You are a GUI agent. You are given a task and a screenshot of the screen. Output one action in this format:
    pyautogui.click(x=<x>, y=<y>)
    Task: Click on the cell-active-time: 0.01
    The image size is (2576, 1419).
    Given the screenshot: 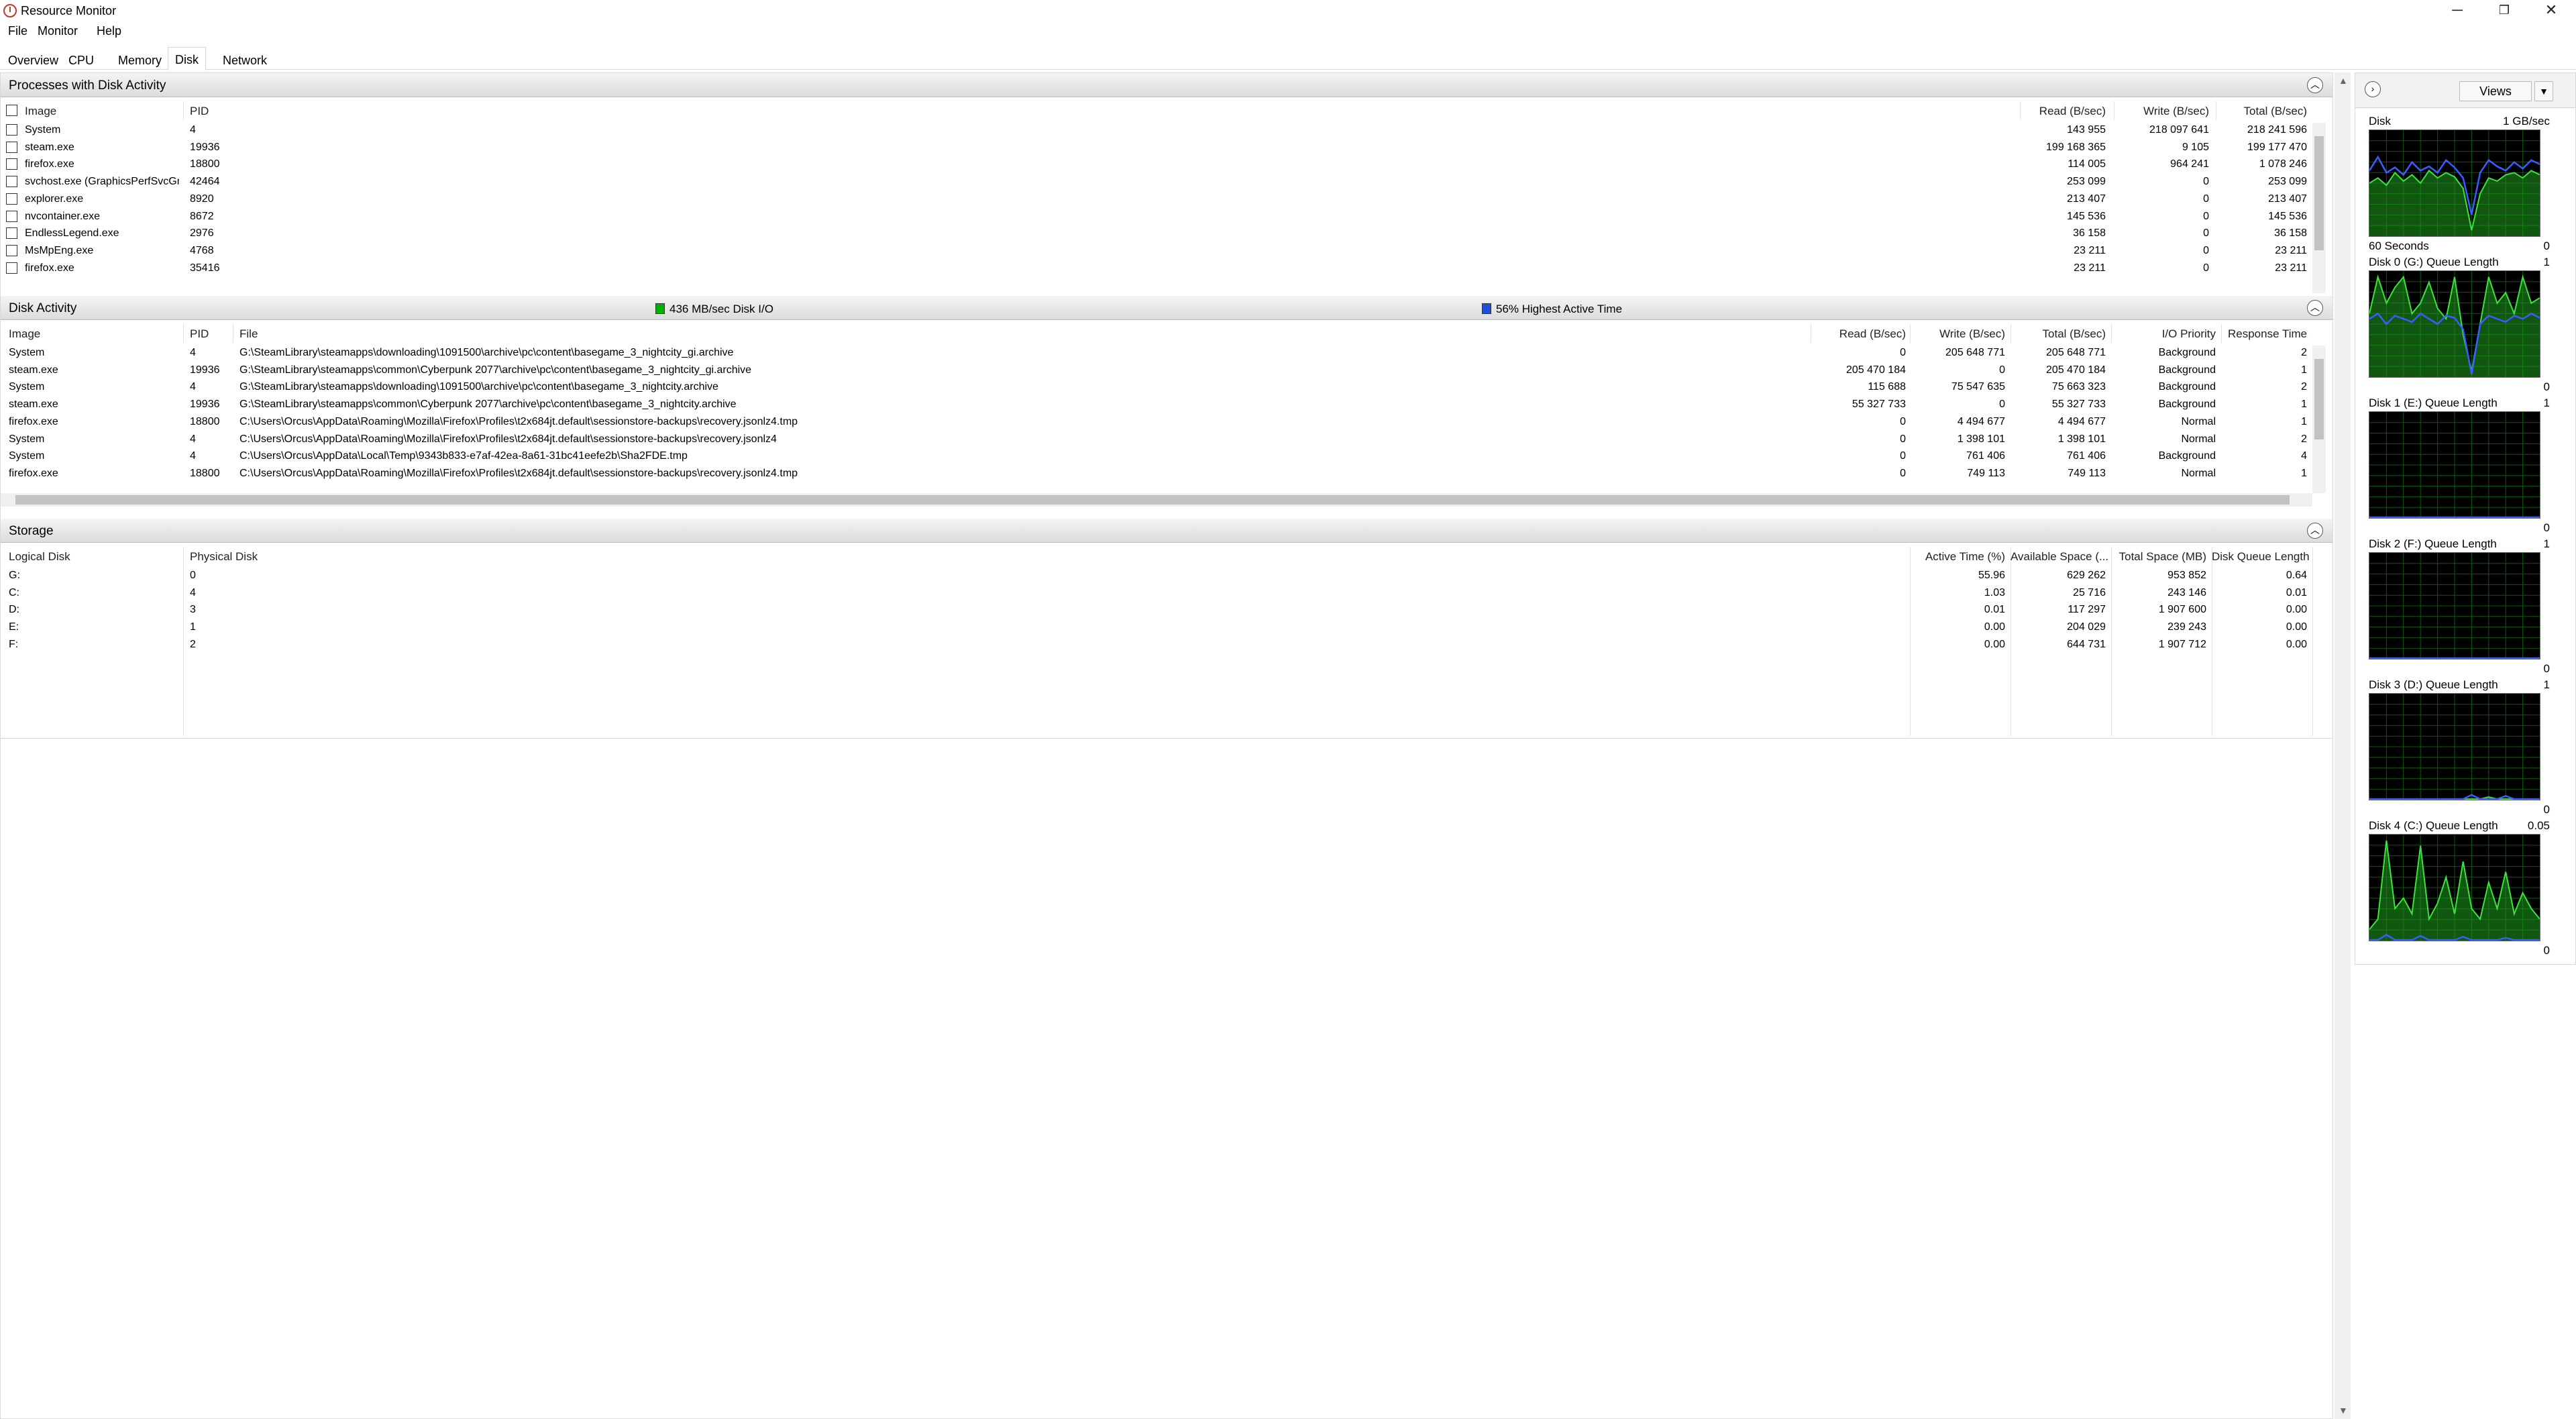 What is the action you would take?
    pyautogui.click(x=1994, y=610)
    